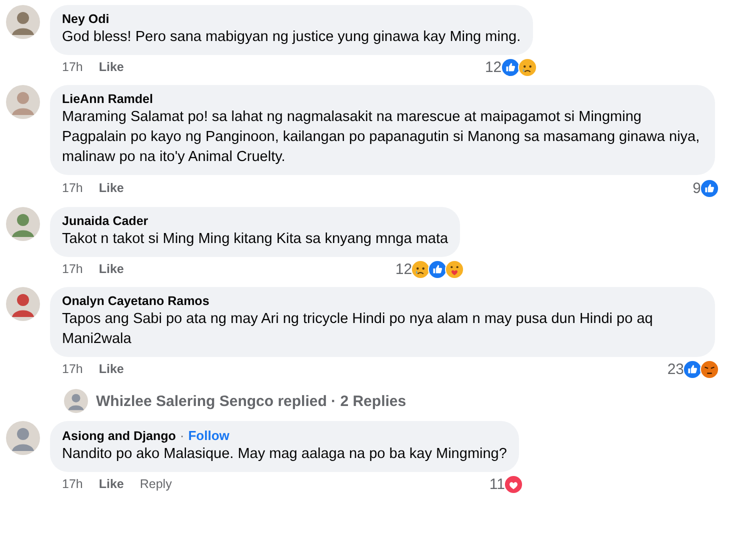 This screenshot has width=750, height=544. Describe the element at coordinates (284, 454) in the screenshot. I see `comment-text: Nandito po ako Malasique. May mag aalaga na po ba kay Mingming?` at that location.